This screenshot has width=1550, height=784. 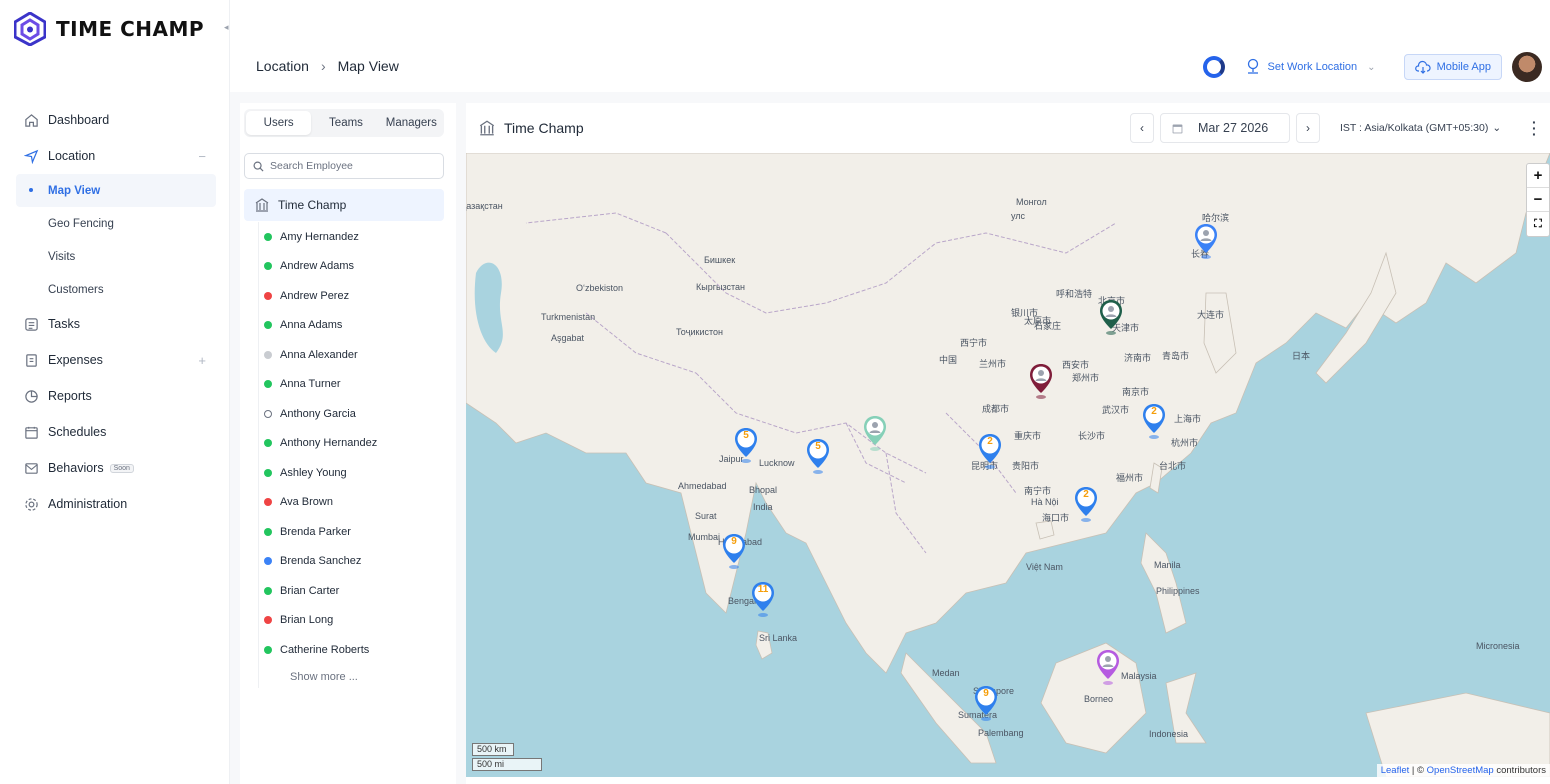 What do you see at coordinates (1527, 67) in the screenshot?
I see `avatar` at bounding box center [1527, 67].